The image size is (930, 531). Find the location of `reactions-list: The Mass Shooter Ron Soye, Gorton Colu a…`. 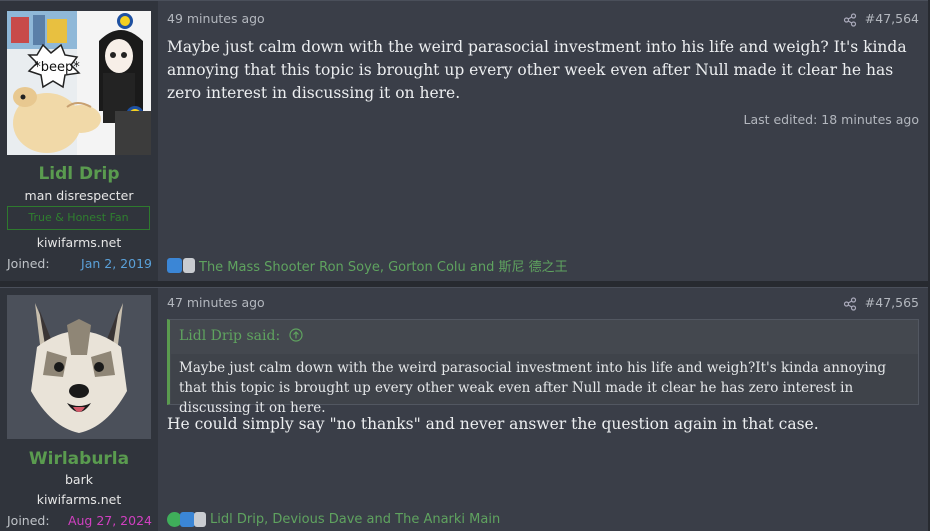

reactions-list: The Mass Shooter Ron Soye, Gorton Colu a… is located at coordinates (383, 265).